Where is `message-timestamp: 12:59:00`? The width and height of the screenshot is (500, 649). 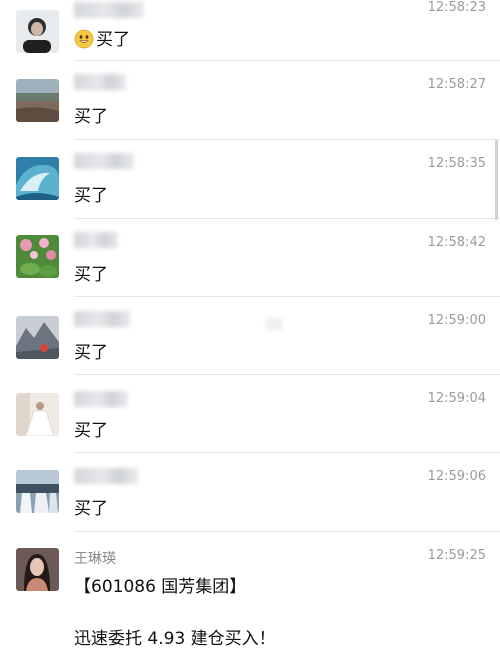 message-timestamp: 12:59:00 is located at coordinates (456, 320).